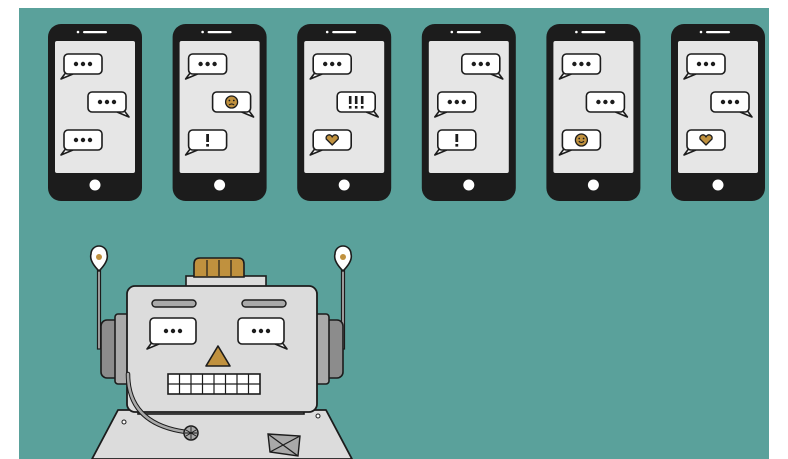 This screenshot has width=788, height=459. Describe the element at coordinates (214, 384) in the screenshot. I see `mouth-grille` at that location.